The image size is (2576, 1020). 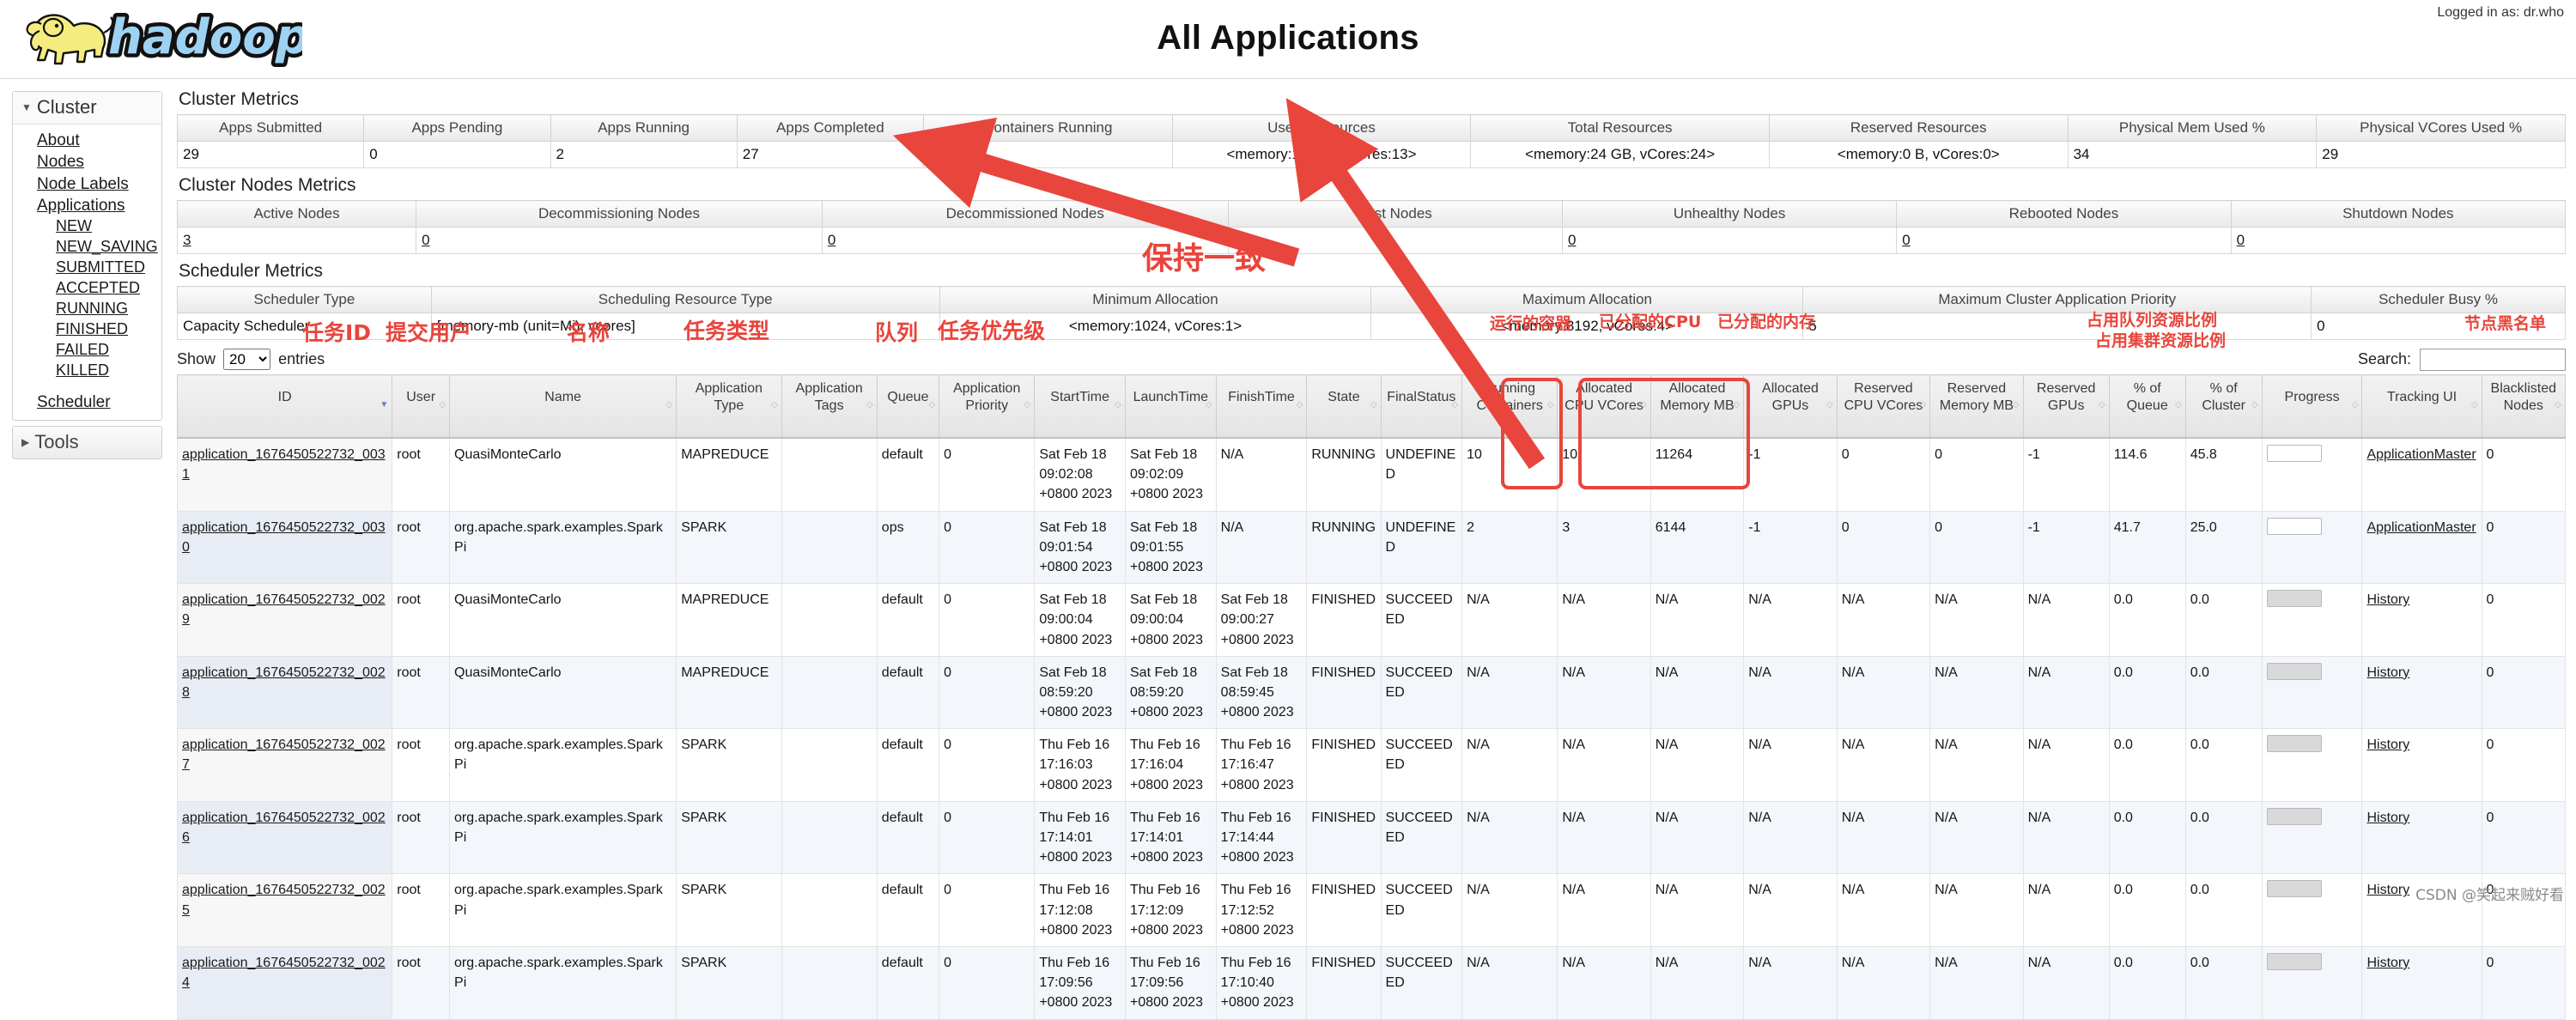 What do you see at coordinates (1422, 406) in the screenshot?
I see `column-header-final_status: FinalStatus ◇` at bounding box center [1422, 406].